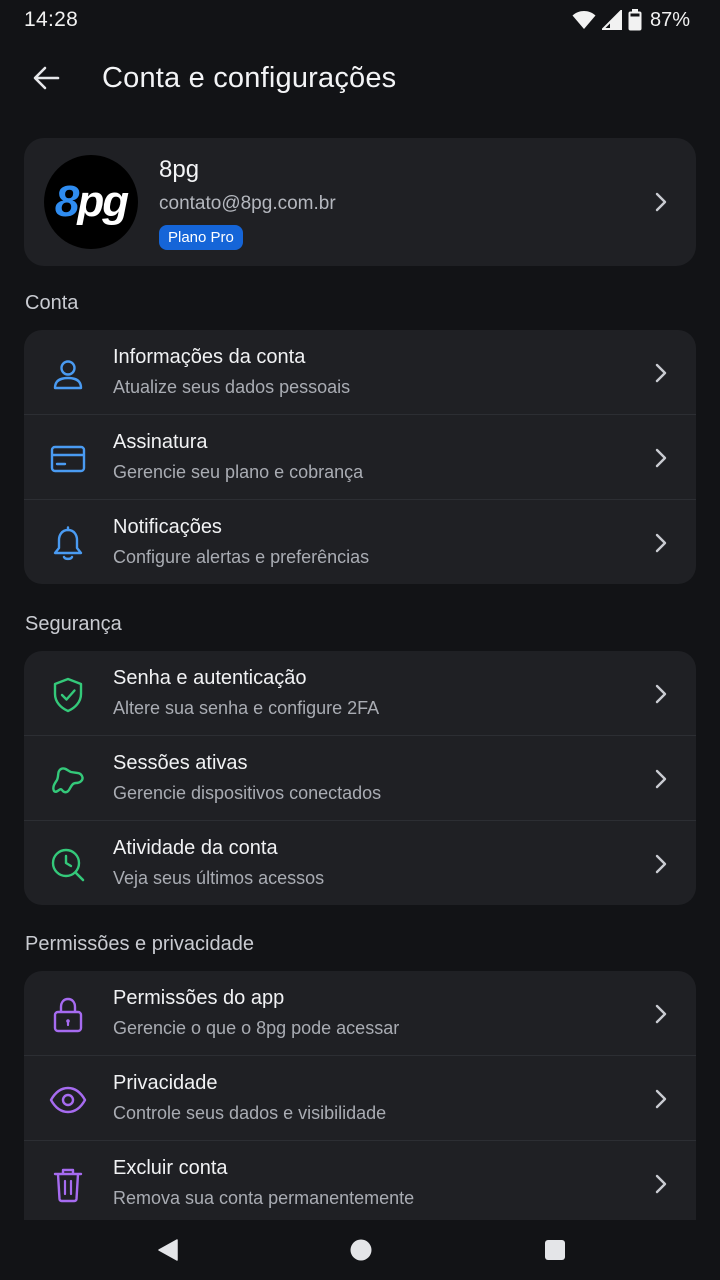  What do you see at coordinates (201, 237) in the screenshot?
I see `plan-badge: Plano Pro` at bounding box center [201, 237].